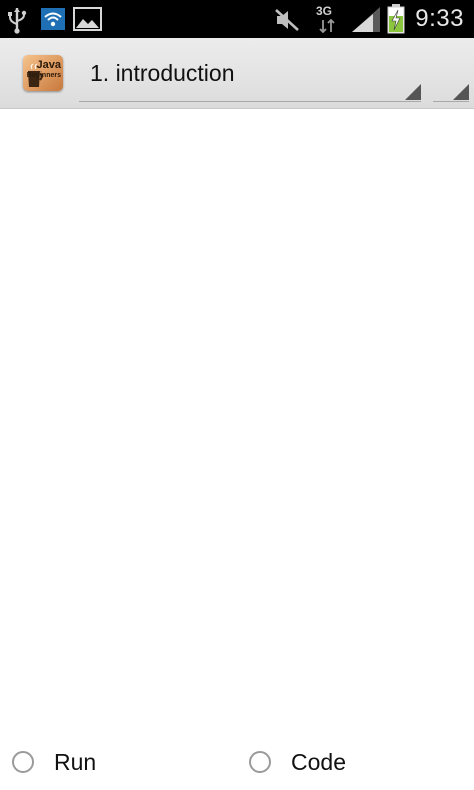  I want to click on overflow-spinner, so click(451, 75).